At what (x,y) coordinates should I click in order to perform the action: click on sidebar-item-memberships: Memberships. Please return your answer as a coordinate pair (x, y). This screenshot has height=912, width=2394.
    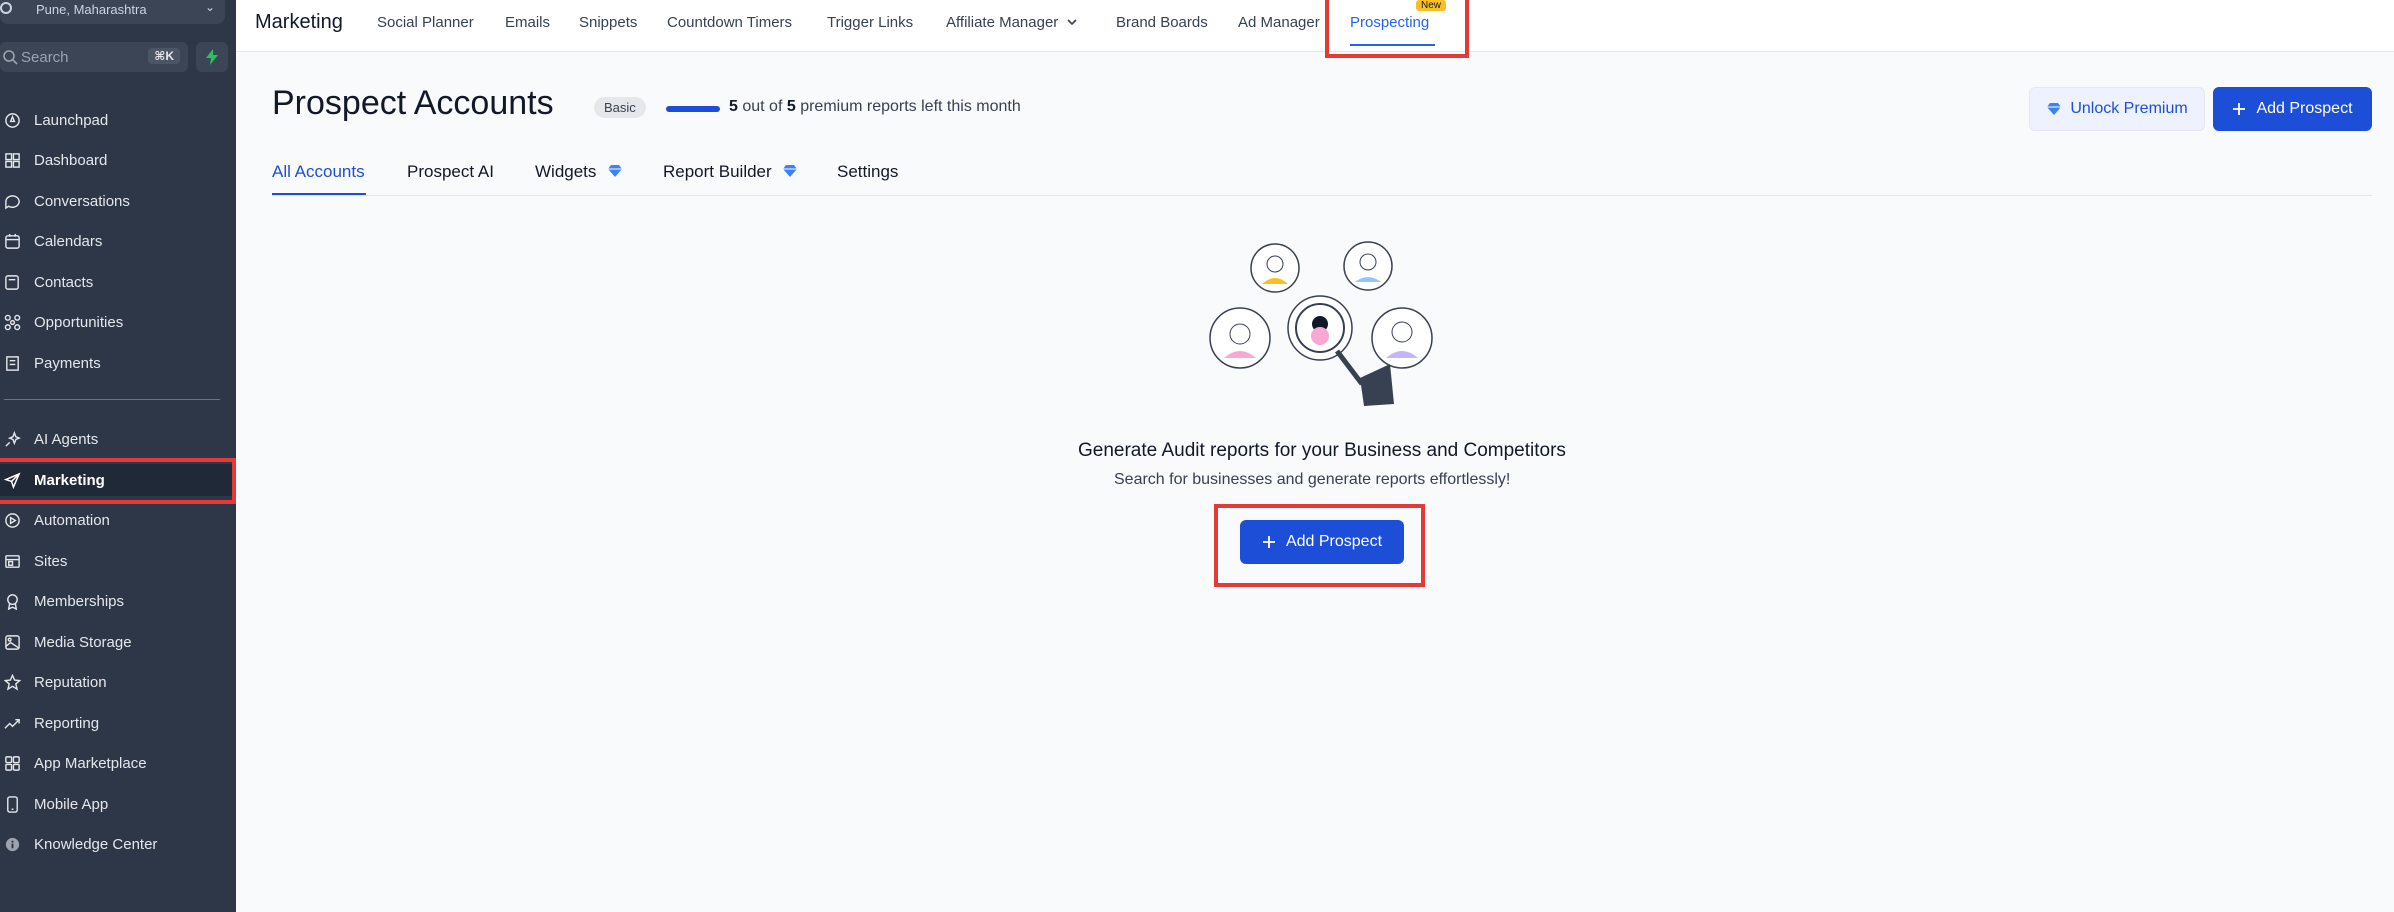
    Looking at the image, I should click on (118, 601).